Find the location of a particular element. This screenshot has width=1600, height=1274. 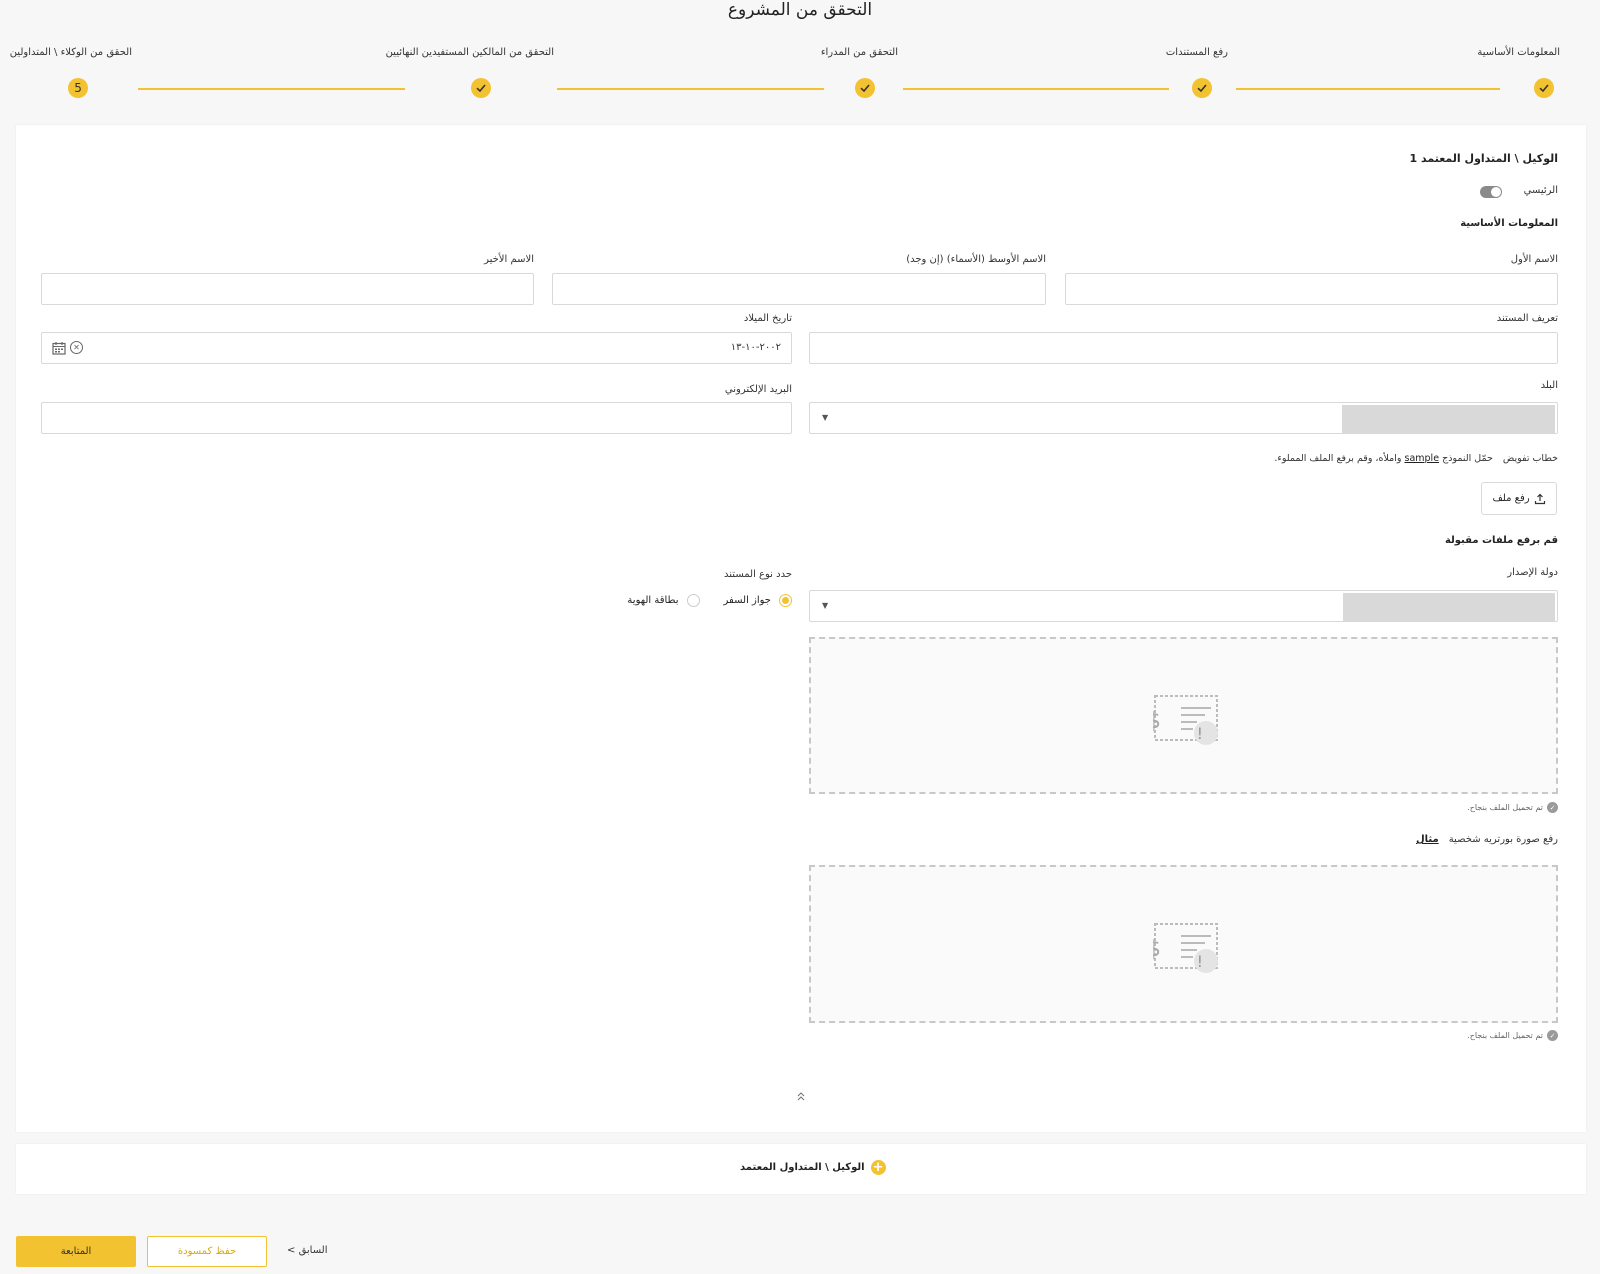

middle-name-label: الاسم الأوسط (الأسماء) (إن وجد) is located at coordinates (976, 259).